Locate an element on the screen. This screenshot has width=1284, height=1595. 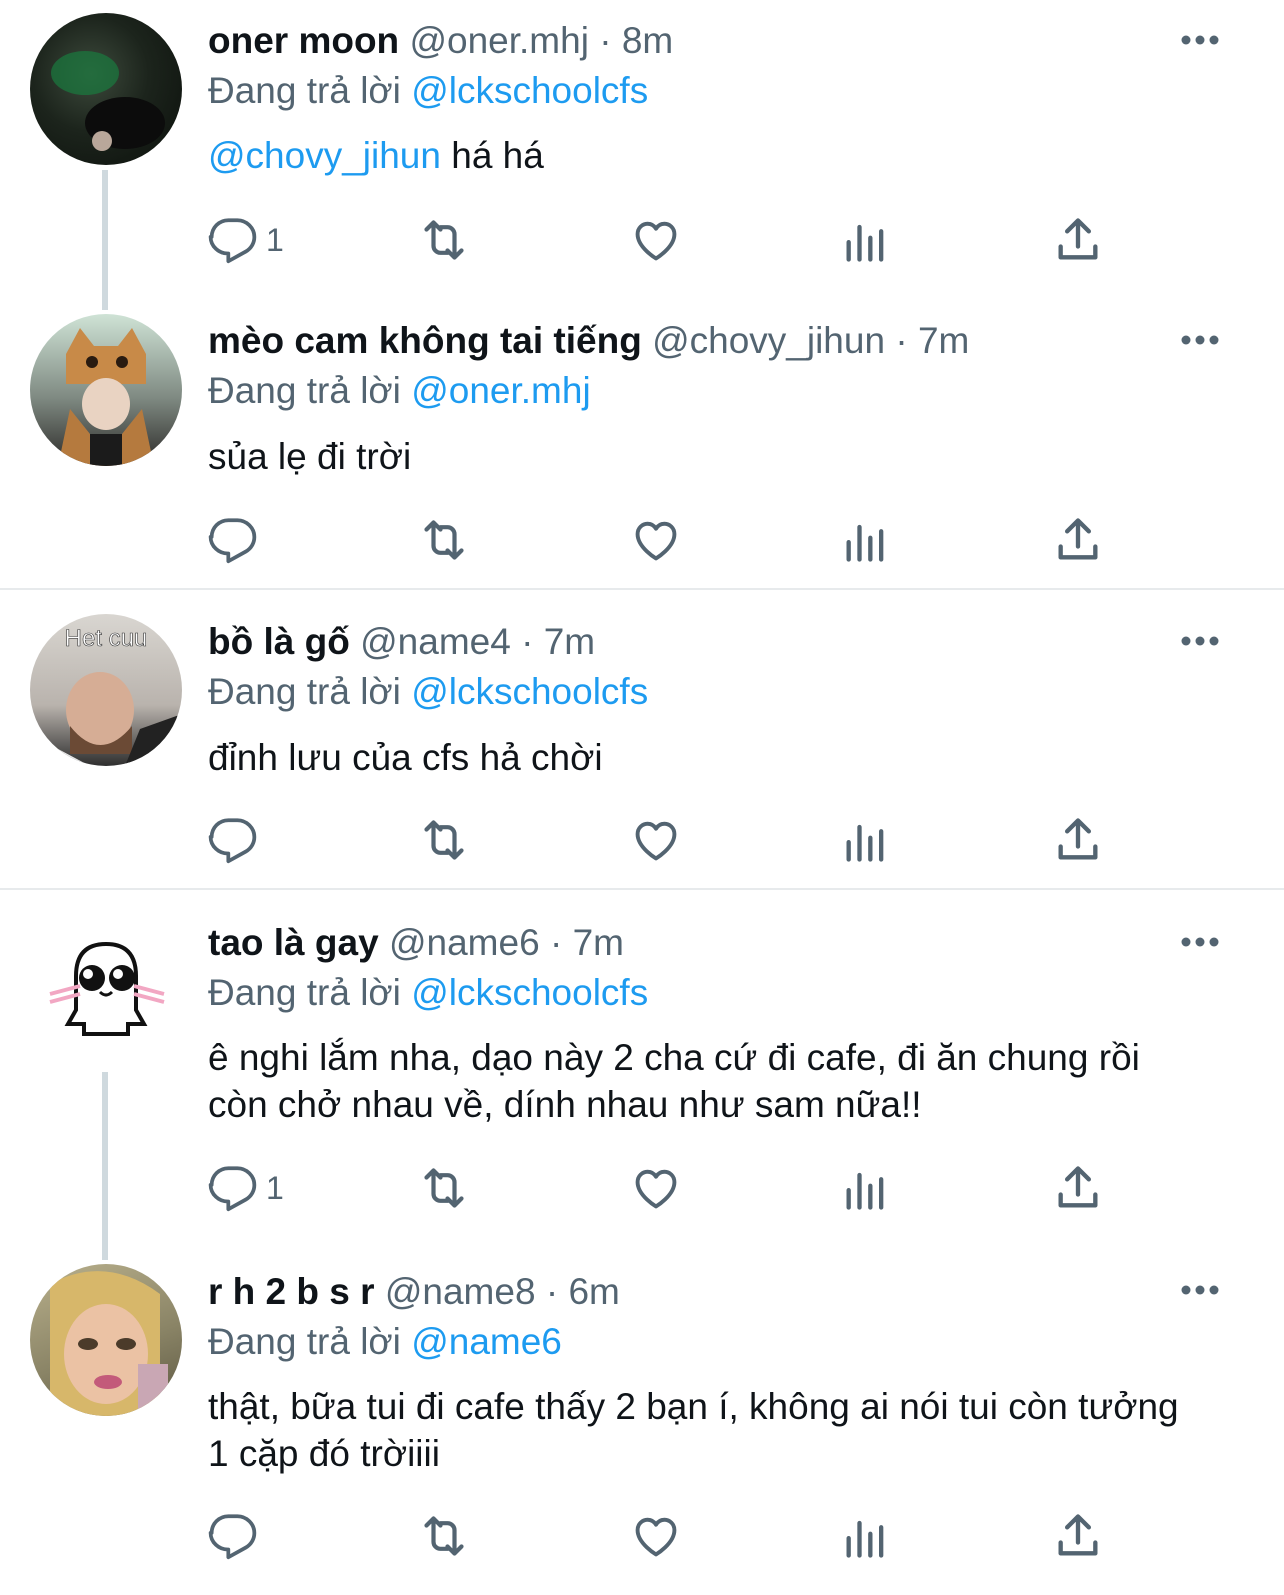
tweet-header: bồ là gố @name4 · 7m is located at coordinates (401, 642).